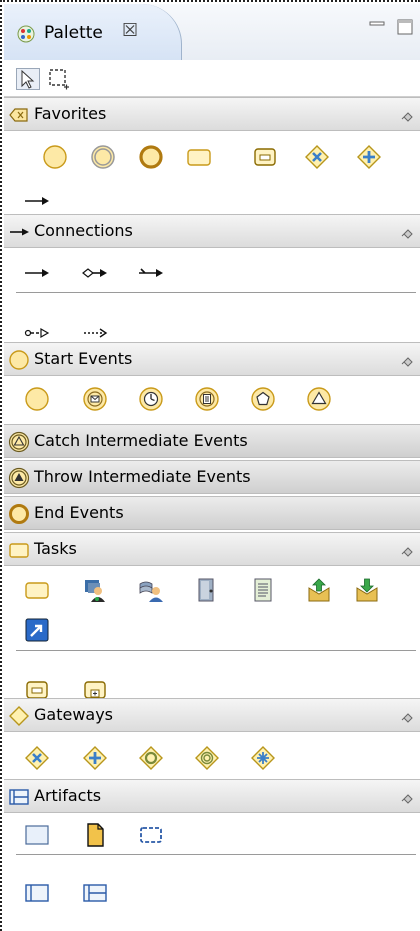 This screenshot has width=420, height=931. What do you see at coordinates (70, 113) in the screenshot?
I see `drawer-label: Favorites` at bounding box center [70, 113].